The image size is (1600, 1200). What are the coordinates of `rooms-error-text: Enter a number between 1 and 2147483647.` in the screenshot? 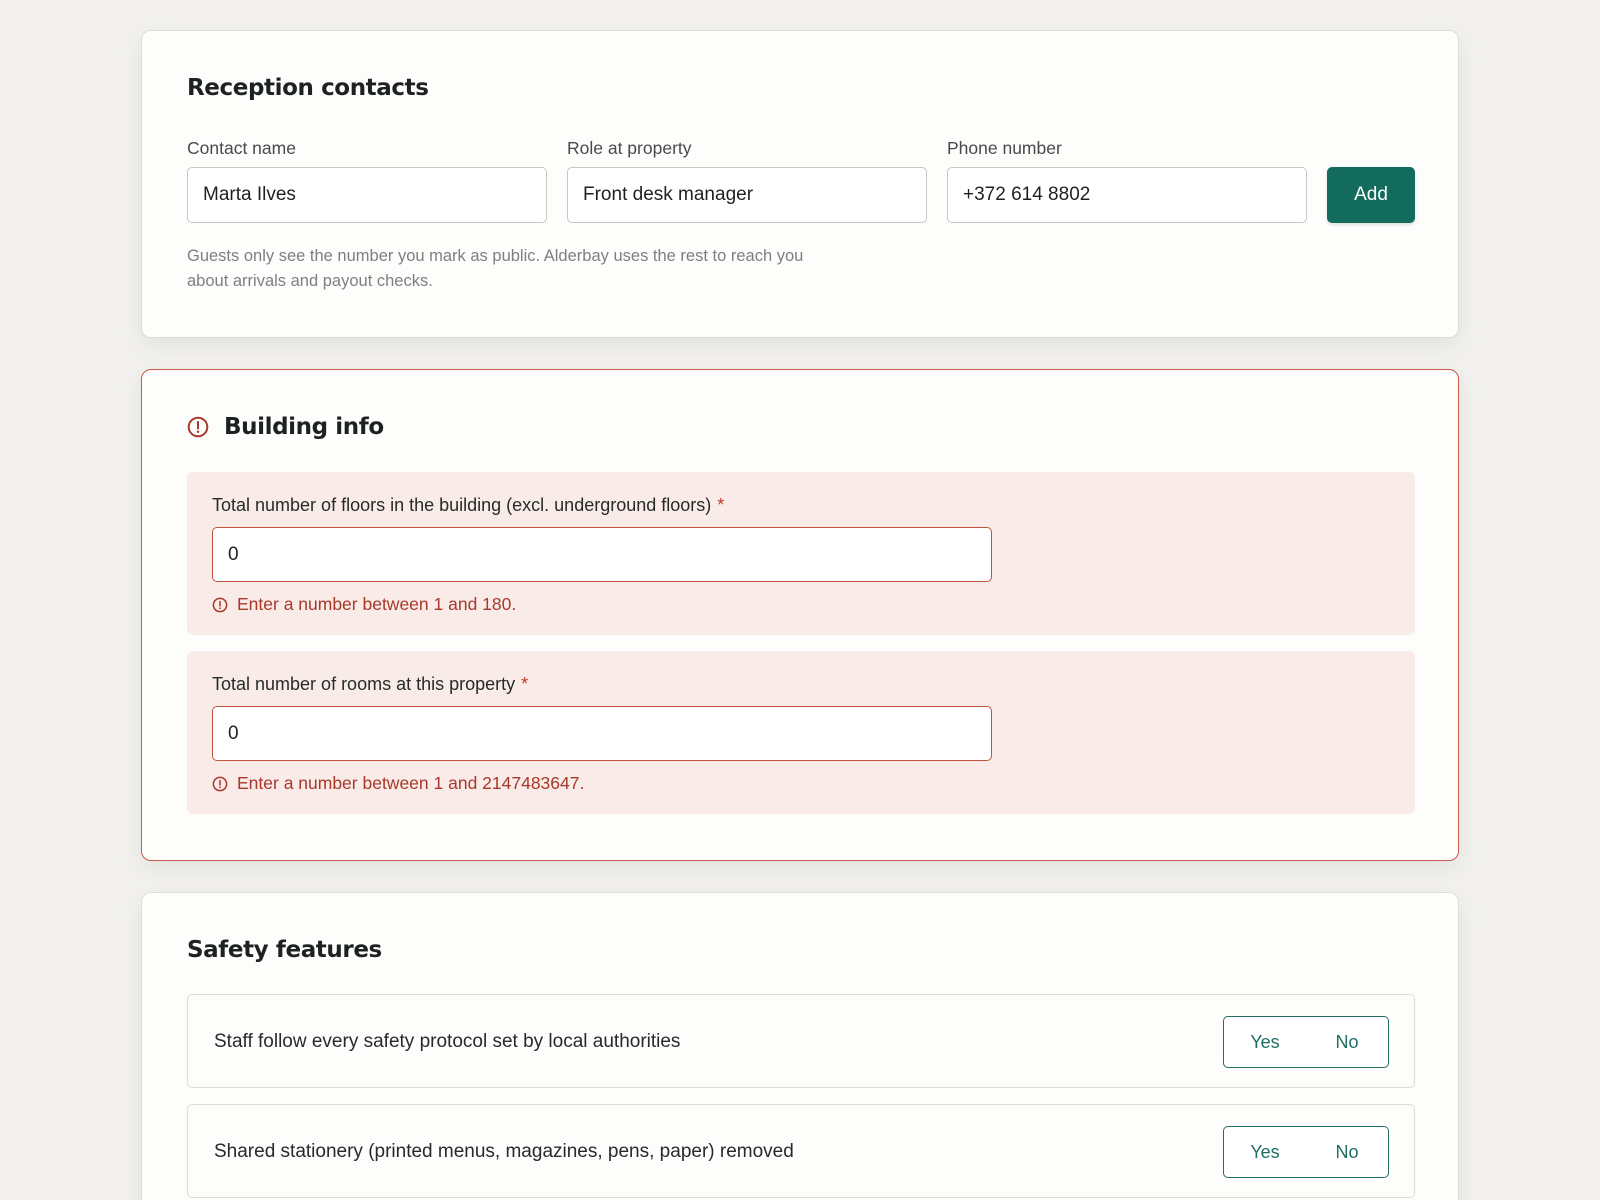 It's located at (411, 783).